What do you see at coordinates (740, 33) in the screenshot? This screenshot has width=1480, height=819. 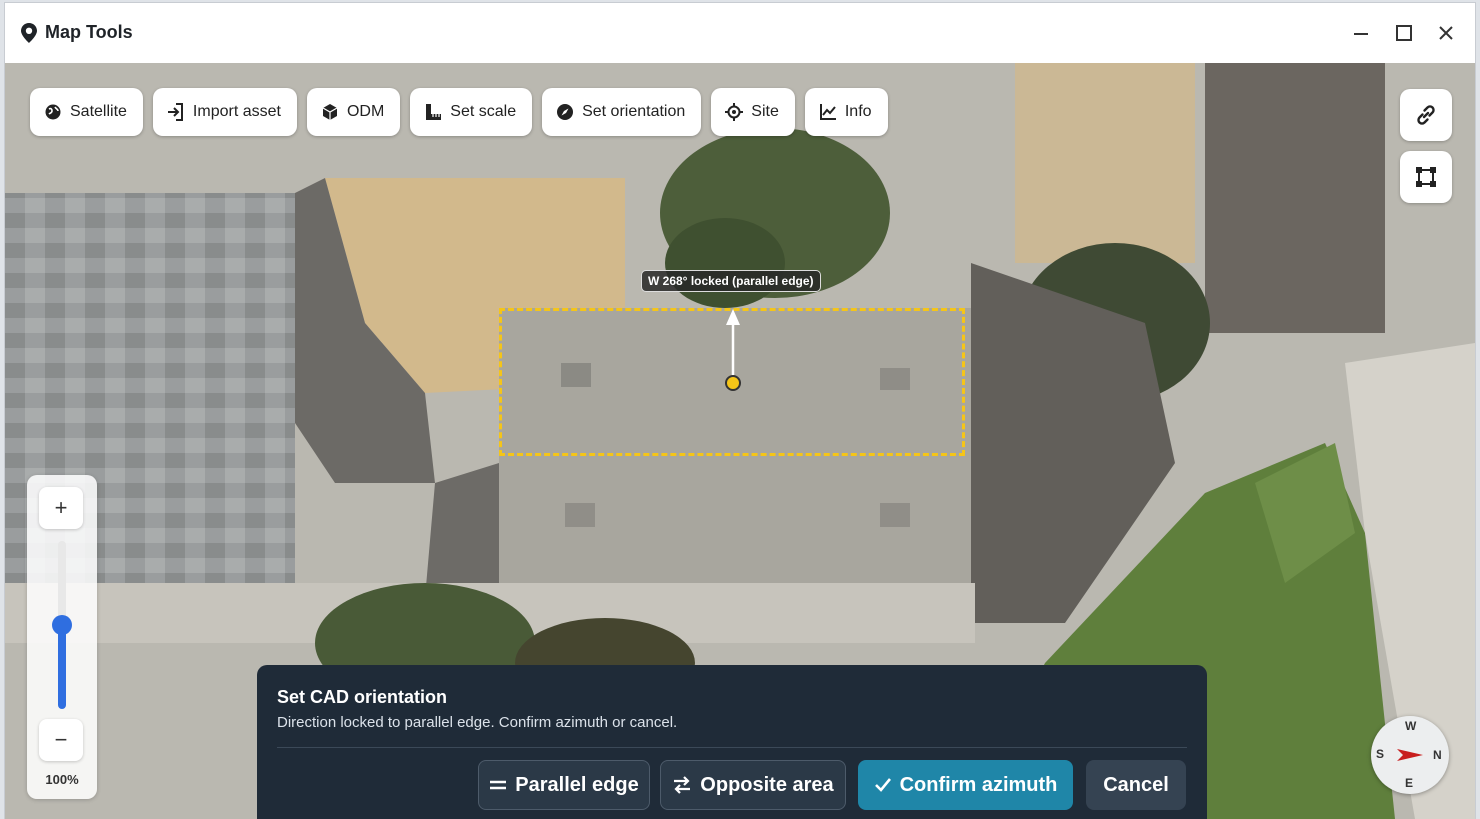 I see `title-bar: Map Tools` at bounding box center [740, 33].